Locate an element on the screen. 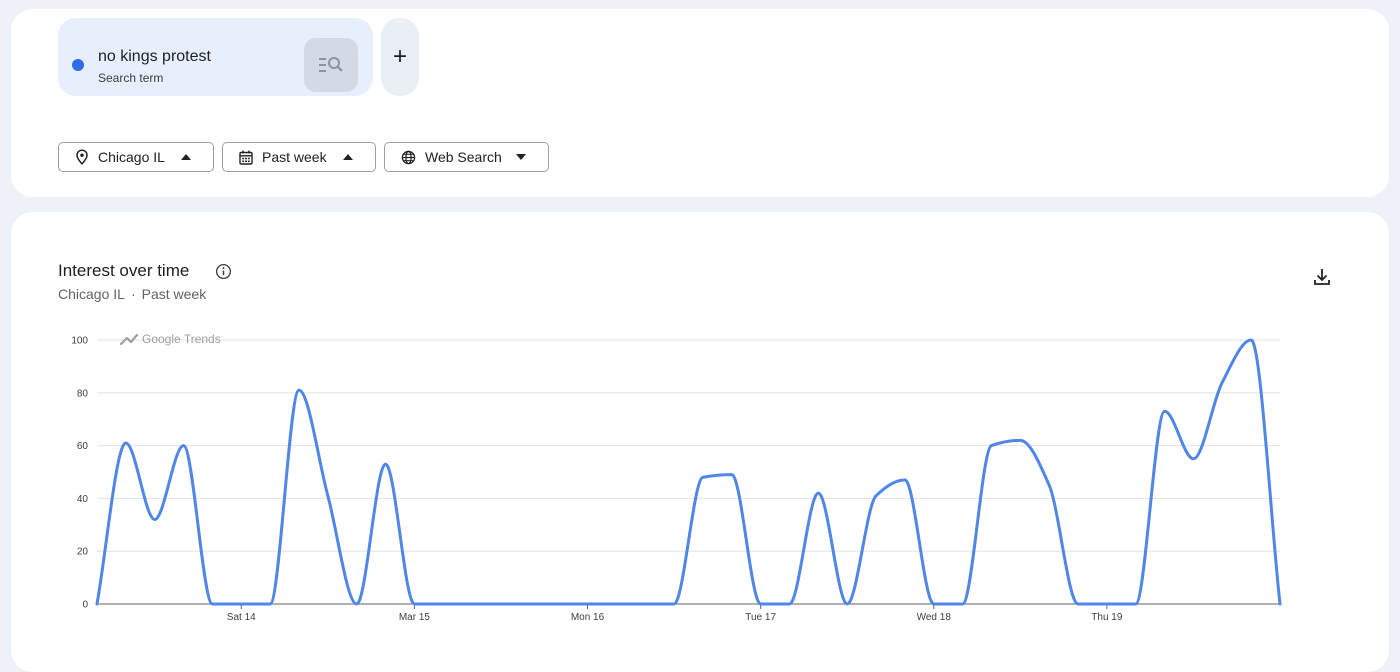 The width and height of the screenshot is (1400, 672). y-tick-label: 100 is located at coordinates (79, 341).